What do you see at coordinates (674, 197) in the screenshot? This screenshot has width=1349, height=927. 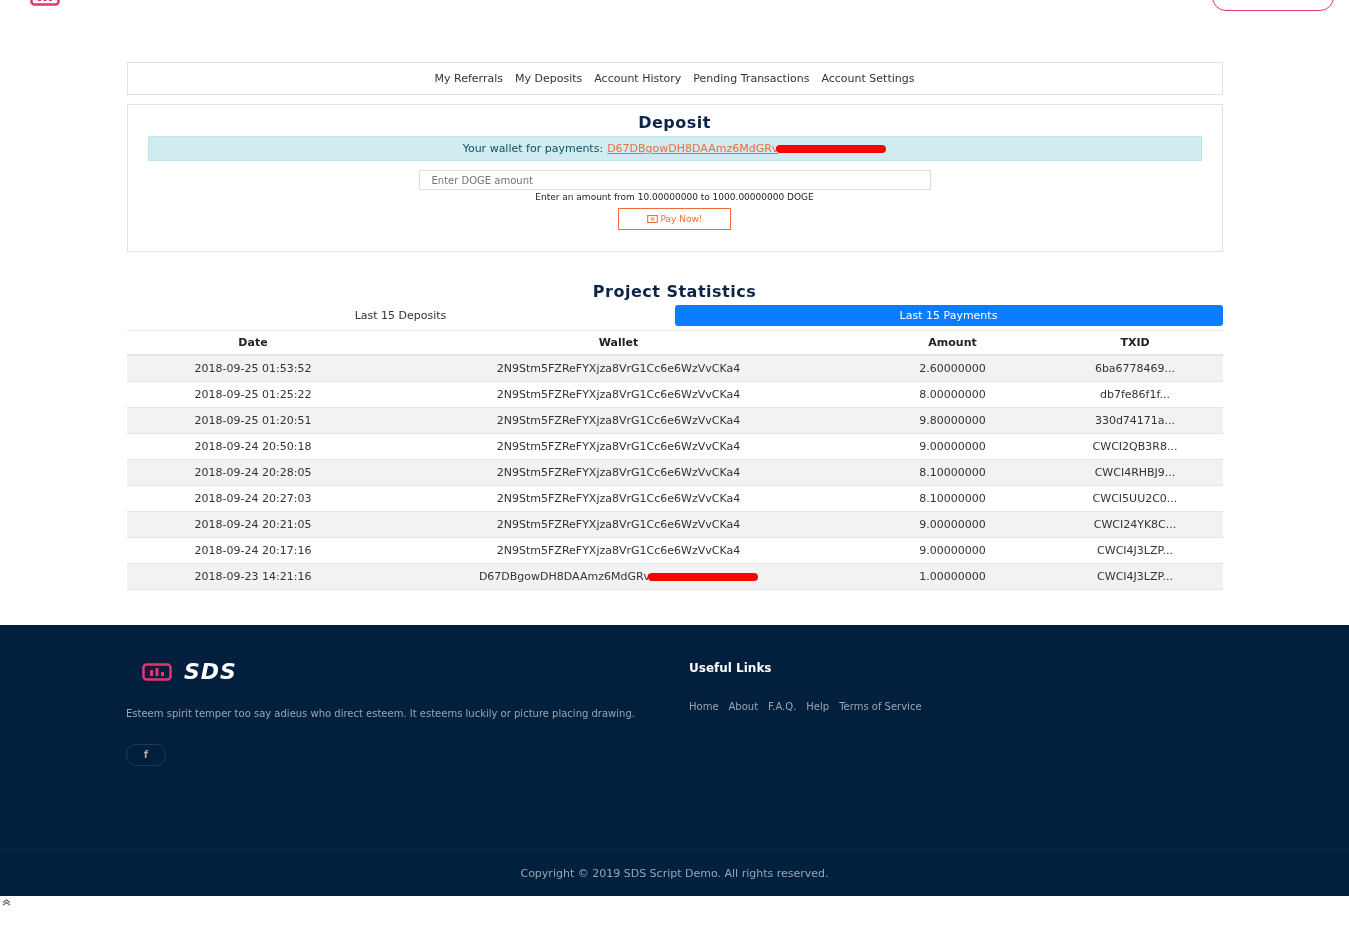 I see `amount-hint: Enter an amount from 10.00000000 to 1000.00000000 DOGE` at bounding box center [674, 197].